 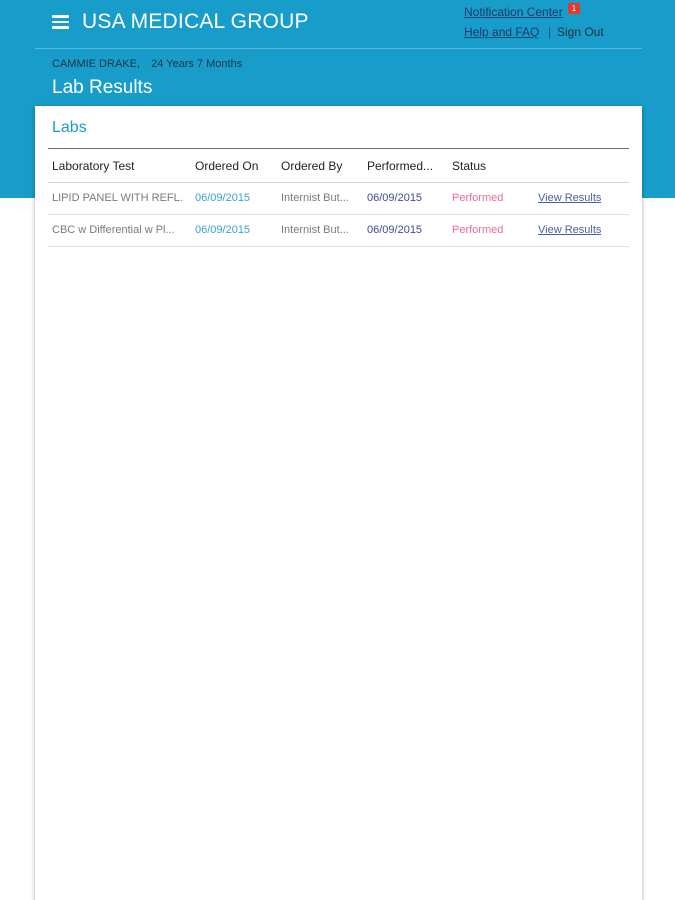 I want to click on app-title: USA MEDICAL GROUP, so click(x=195, y=21).